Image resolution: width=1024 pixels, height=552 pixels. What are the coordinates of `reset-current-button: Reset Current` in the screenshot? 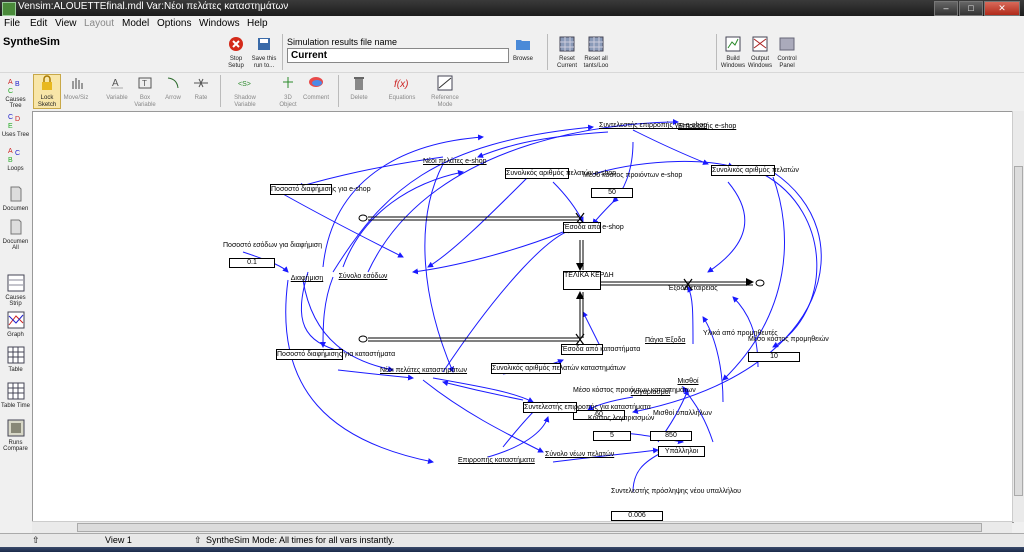 It's located at (567, 53).